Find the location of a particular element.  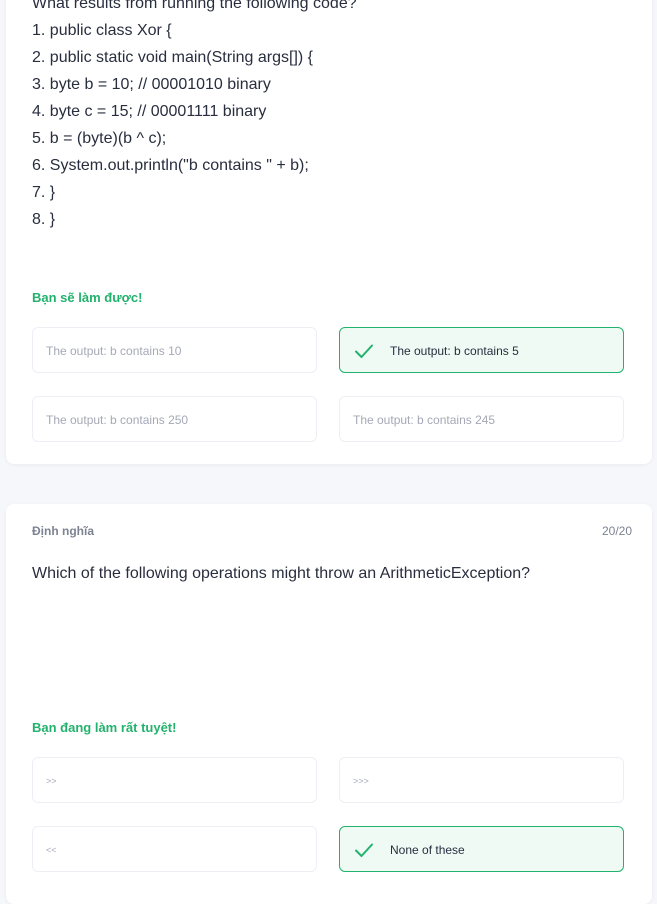

question-counter: 20/20 is located at coordinates (616, 531).